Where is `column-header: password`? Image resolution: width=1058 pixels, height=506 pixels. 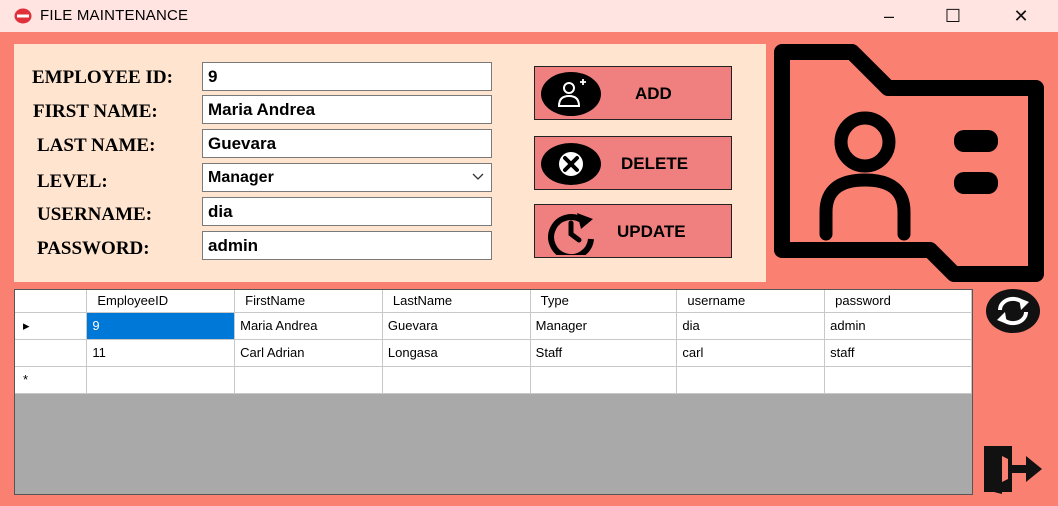
column-header: password is located at coordinates (898, 301).